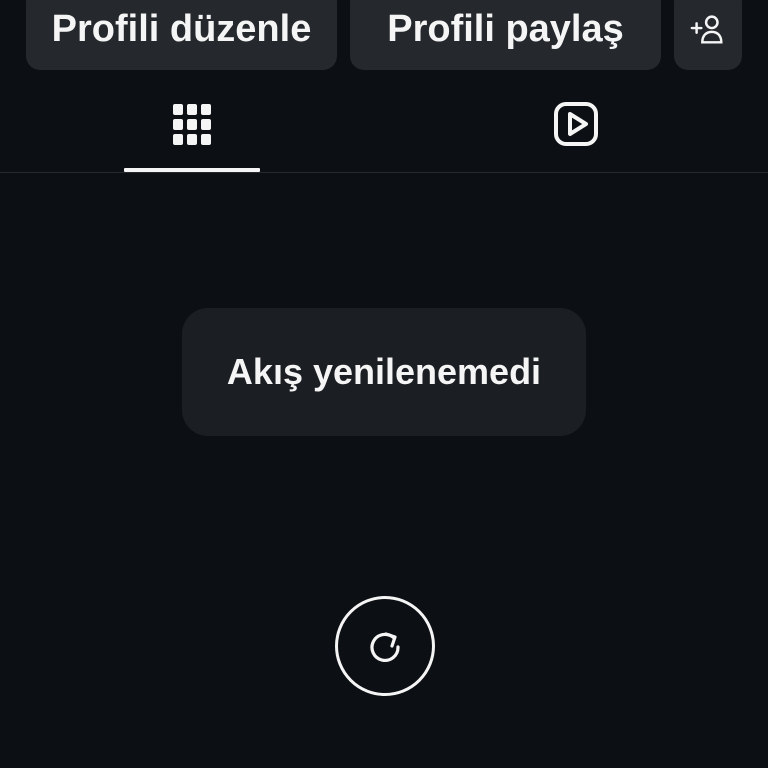 This screenshot has height=768, width=768. I want to click on refresh-icon, so click(385, 647).